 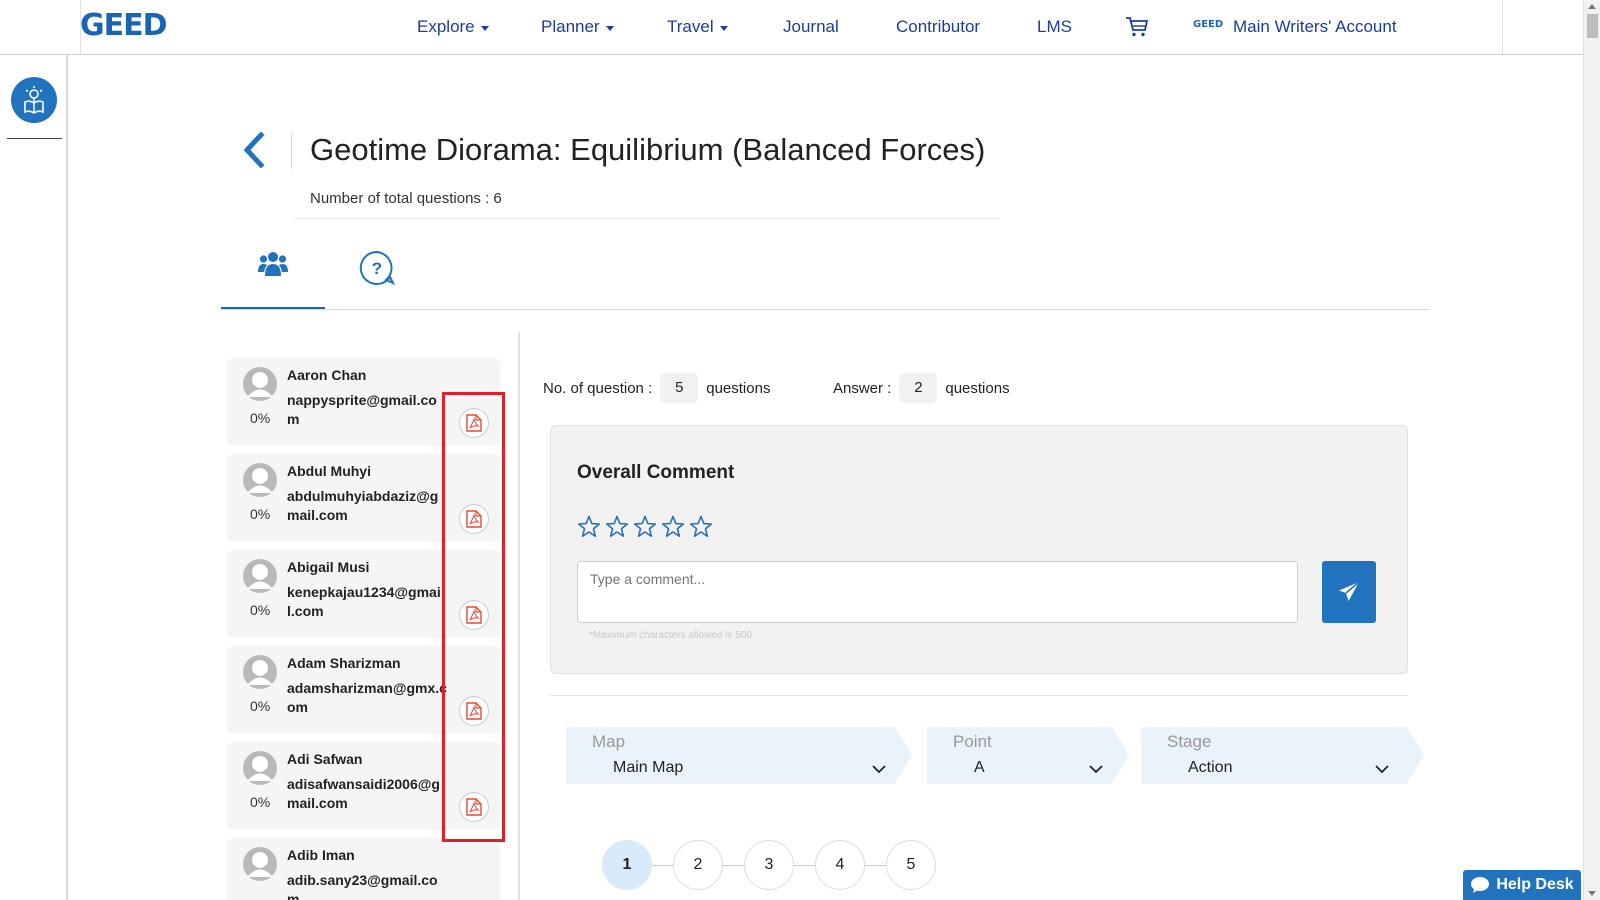 I want to click on student-email: adisafwansaidi2006@gmail.com, so click(x=363, y=793).